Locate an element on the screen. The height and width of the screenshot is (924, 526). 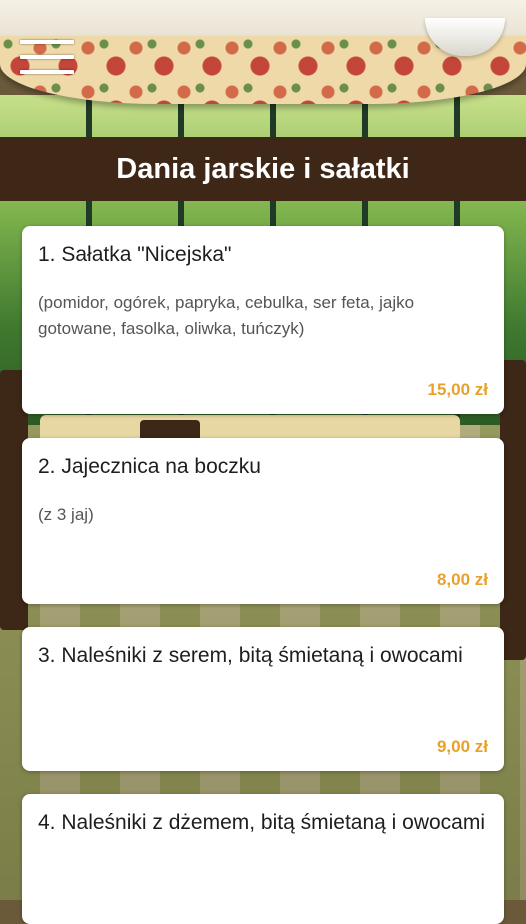
hamburger-menu-icon is located at coordinates (47, 58).